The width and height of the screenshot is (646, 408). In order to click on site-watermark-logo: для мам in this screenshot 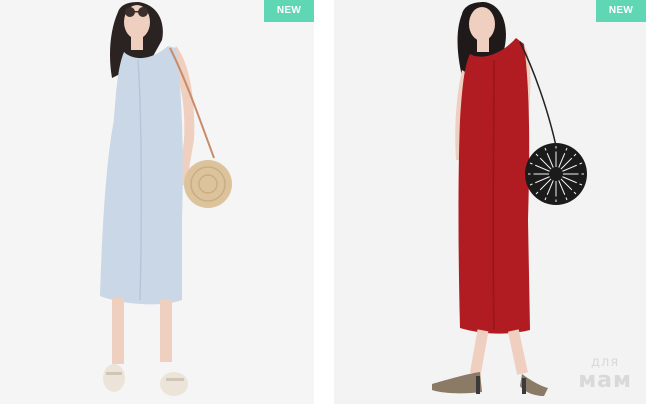, I will do `click(605, 374)`.